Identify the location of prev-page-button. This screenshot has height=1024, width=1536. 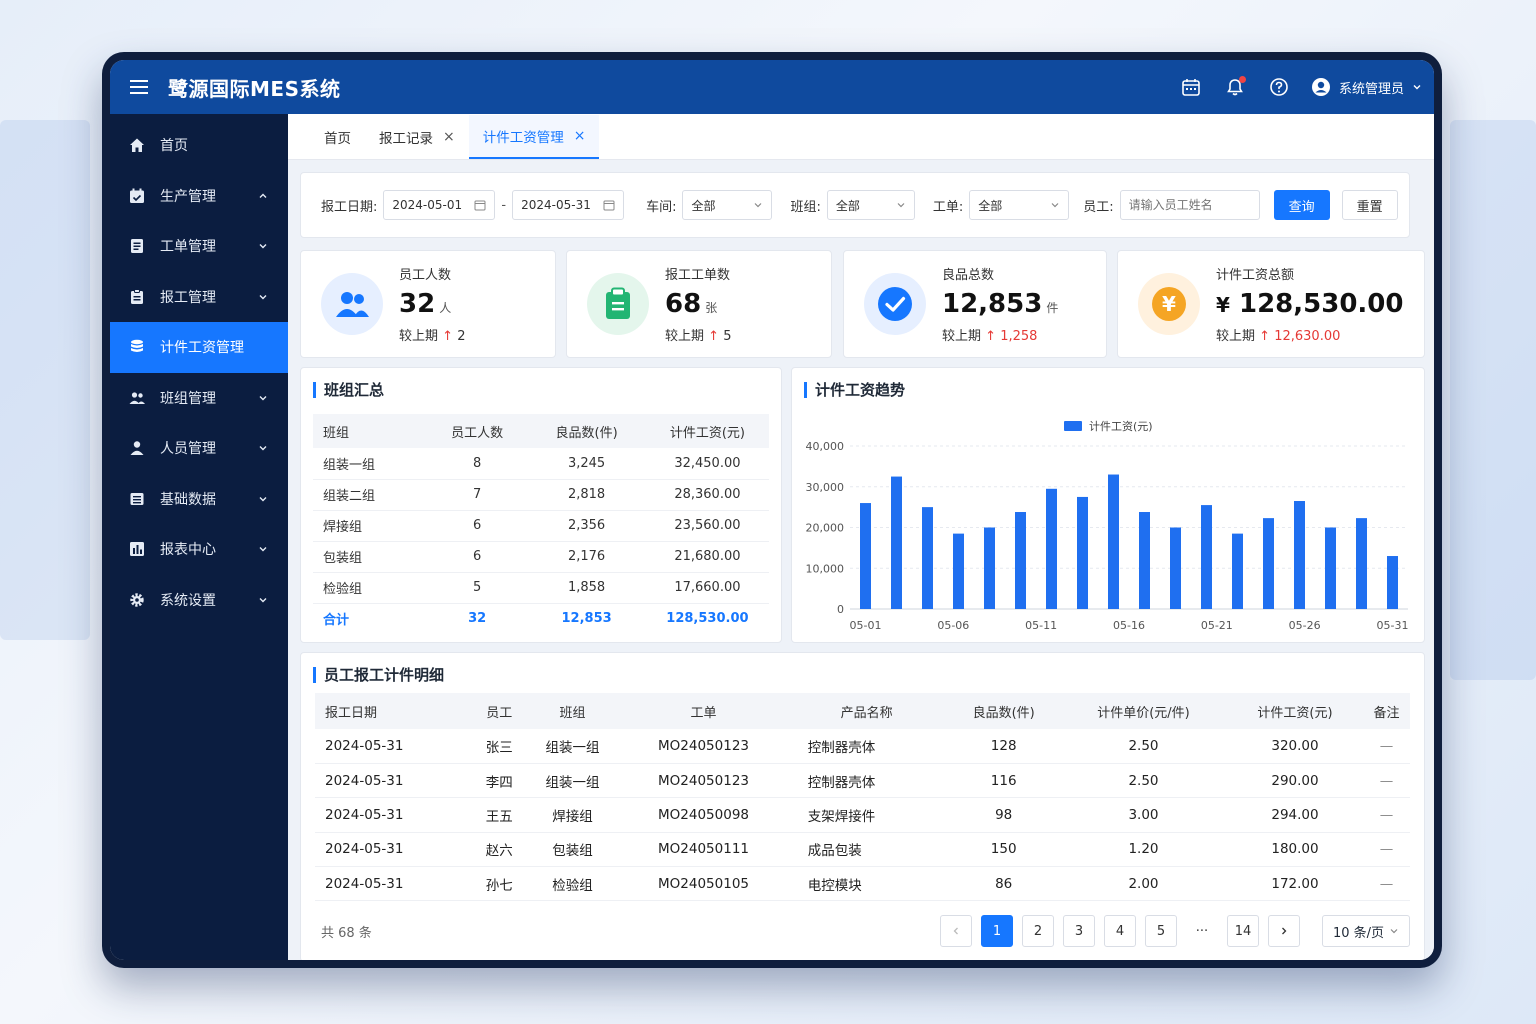
(956, 931).